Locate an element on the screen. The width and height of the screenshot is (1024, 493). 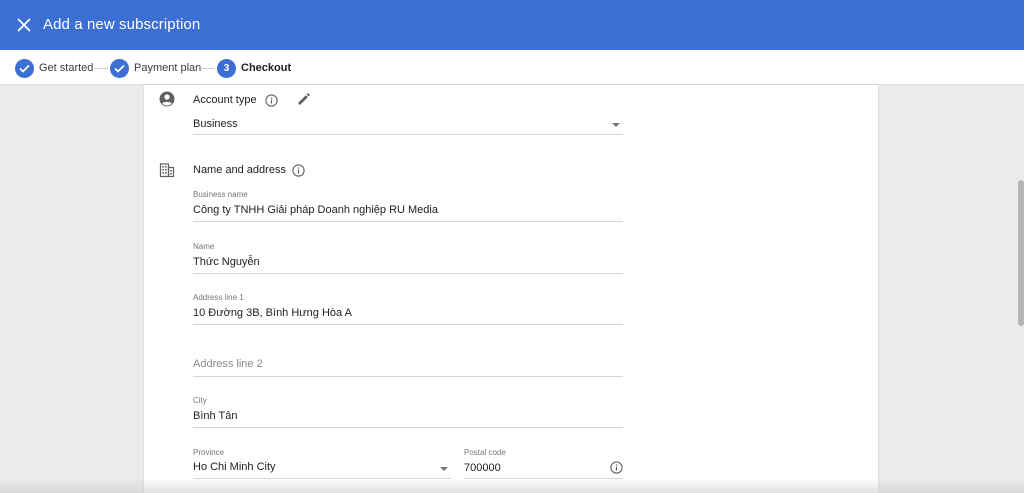
step-checkout: 3 Checkout is located at coordinates (254, 68).